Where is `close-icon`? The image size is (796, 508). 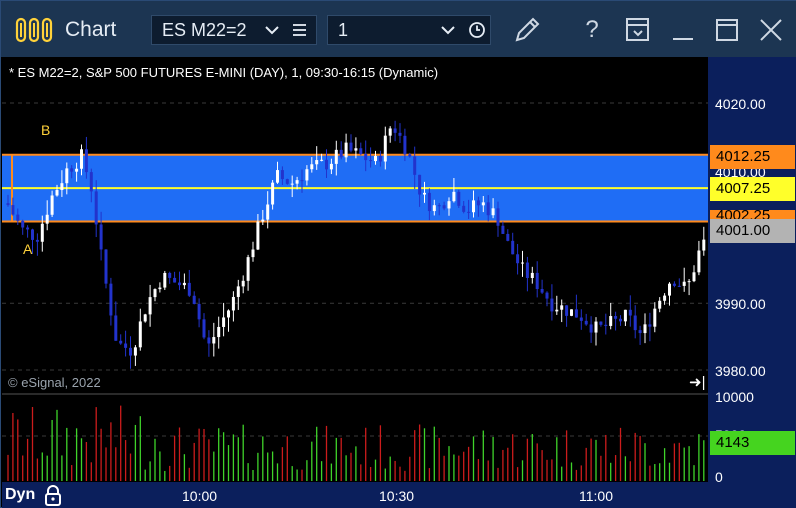 close-icon is located at coordinates (771, 30).